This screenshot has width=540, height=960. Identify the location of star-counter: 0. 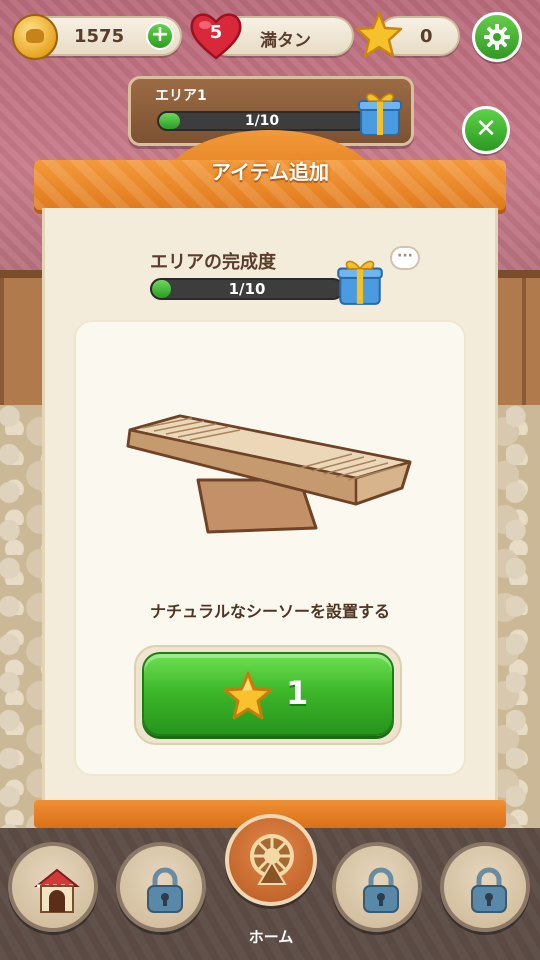
(407, 34).